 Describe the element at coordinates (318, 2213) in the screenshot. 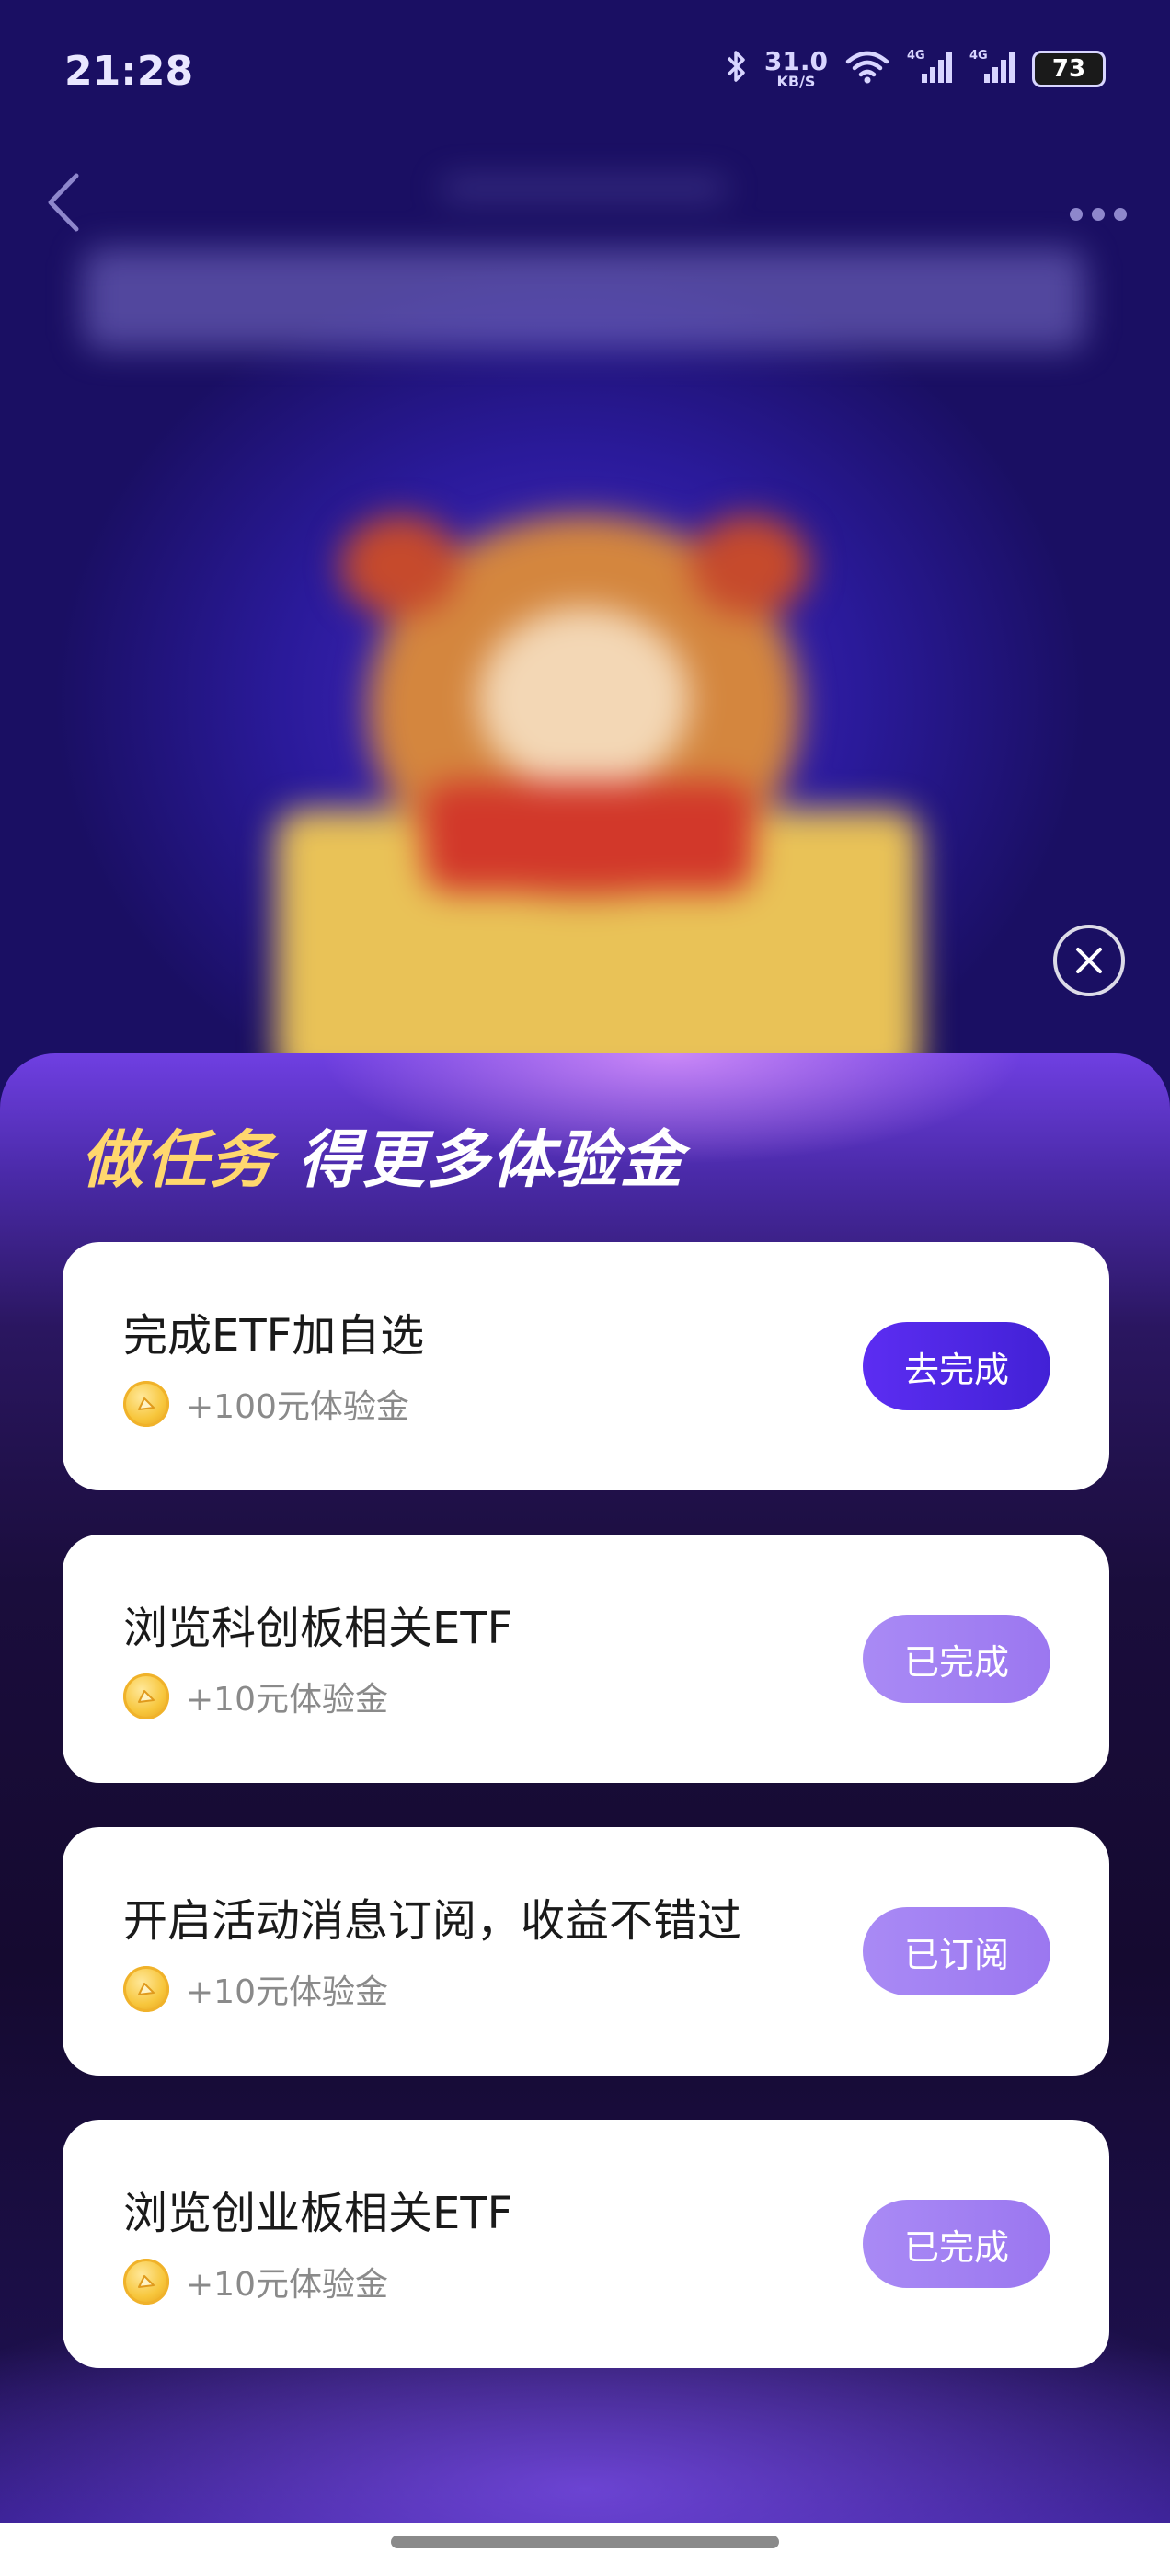

I see `task-title: 浏览创业板相关ETF` at that location.